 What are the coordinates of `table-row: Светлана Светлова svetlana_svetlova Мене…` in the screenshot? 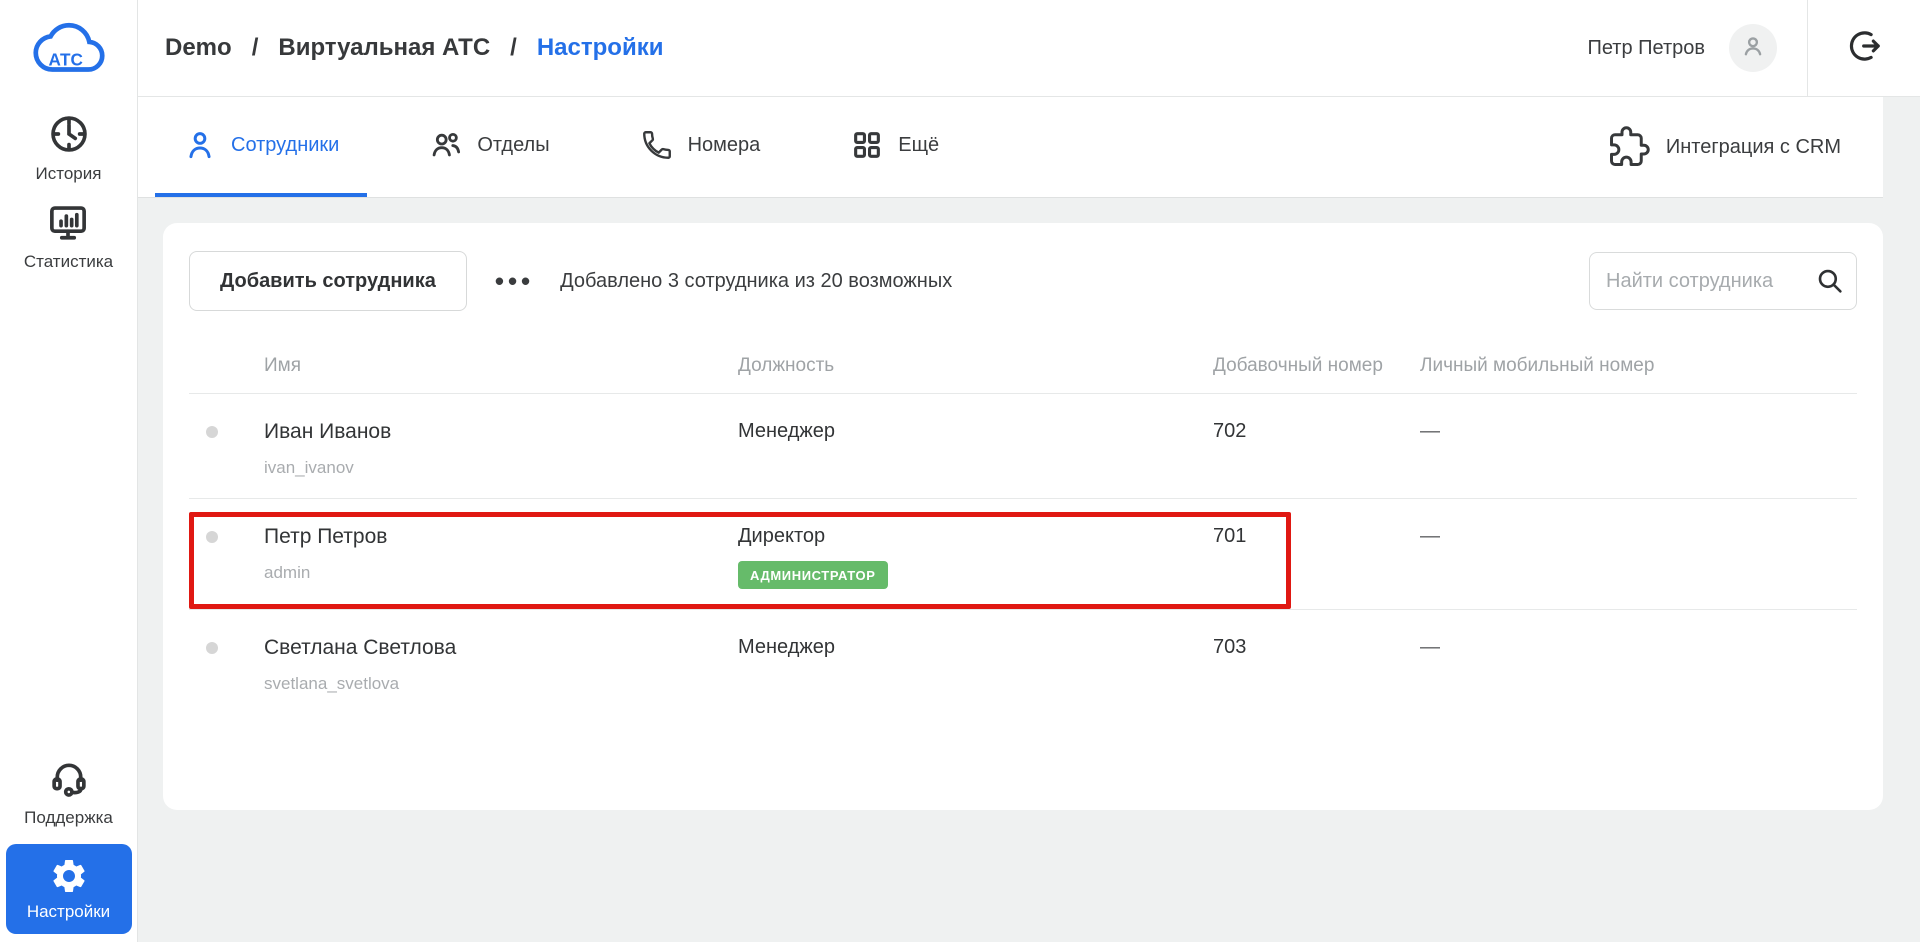 It's located at (1023, 662).